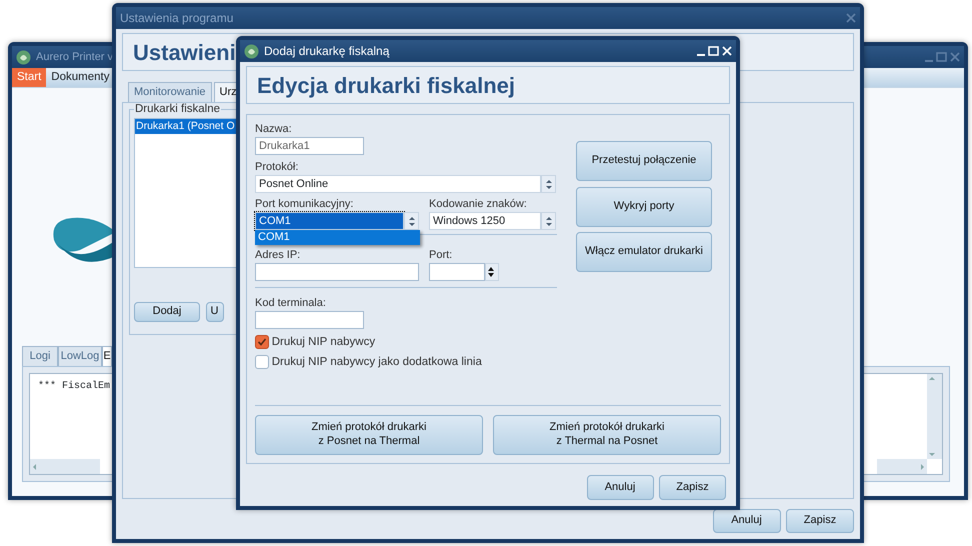  I want to click on window-title: Dodaj drukarkę fiskalną, so click(327, 51).